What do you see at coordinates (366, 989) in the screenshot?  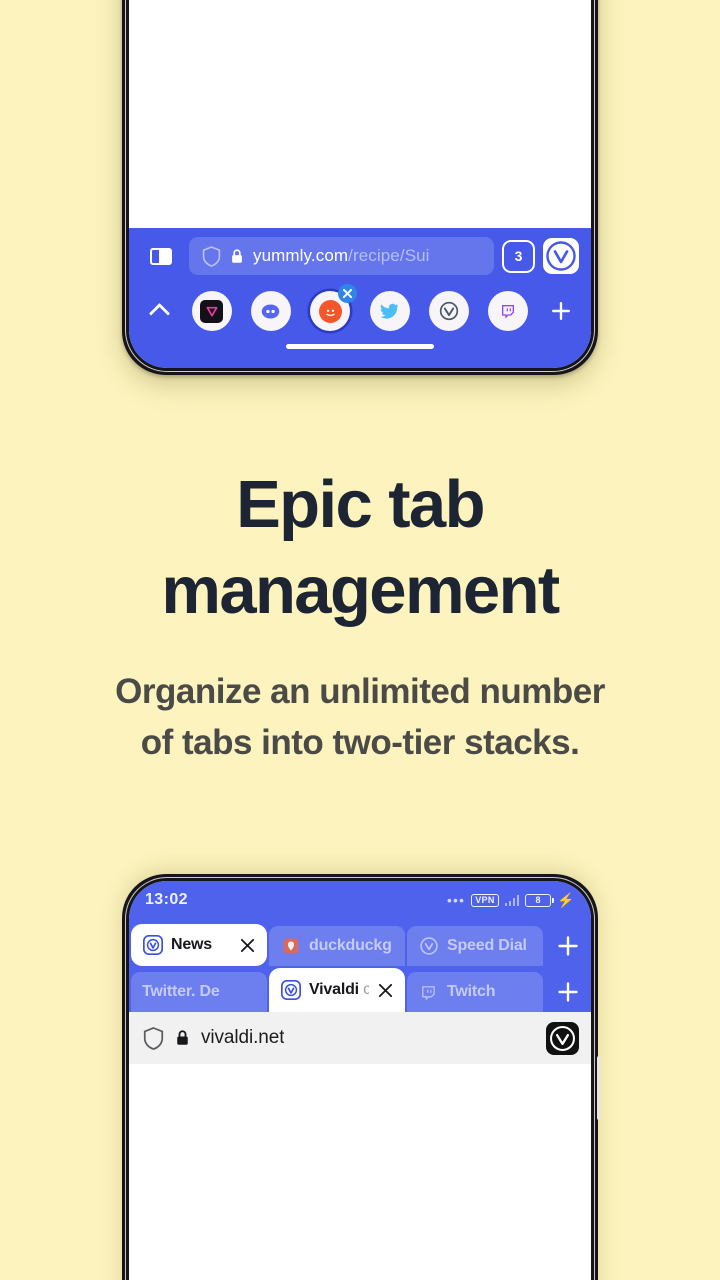 I see `tab-title-tail: co` at bounding box center [366, 989].